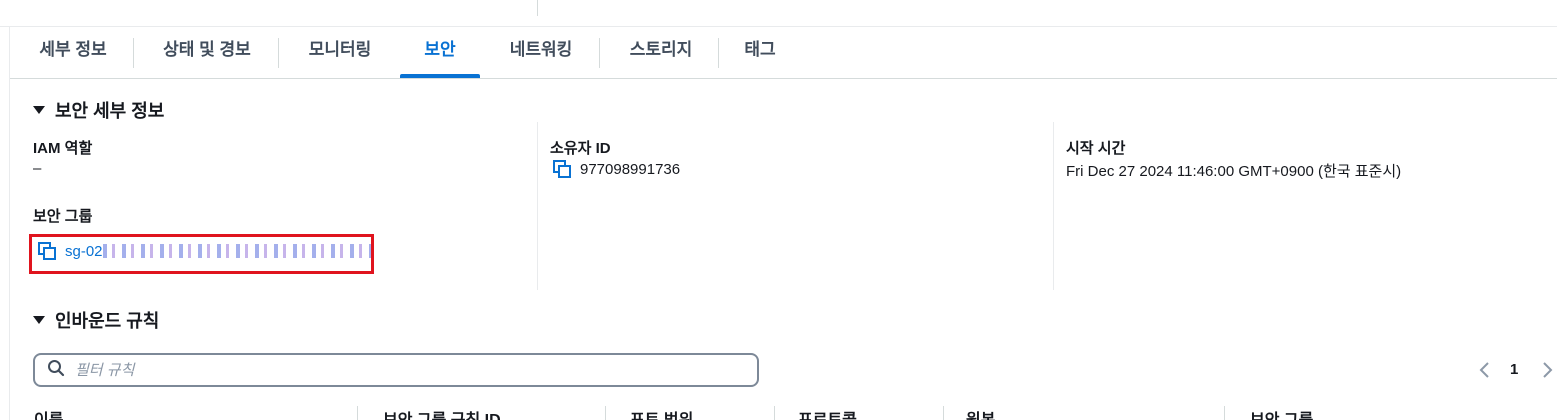 The image size is (1557, 420). I want to click on tab-label: 태그, so click(760, 49).